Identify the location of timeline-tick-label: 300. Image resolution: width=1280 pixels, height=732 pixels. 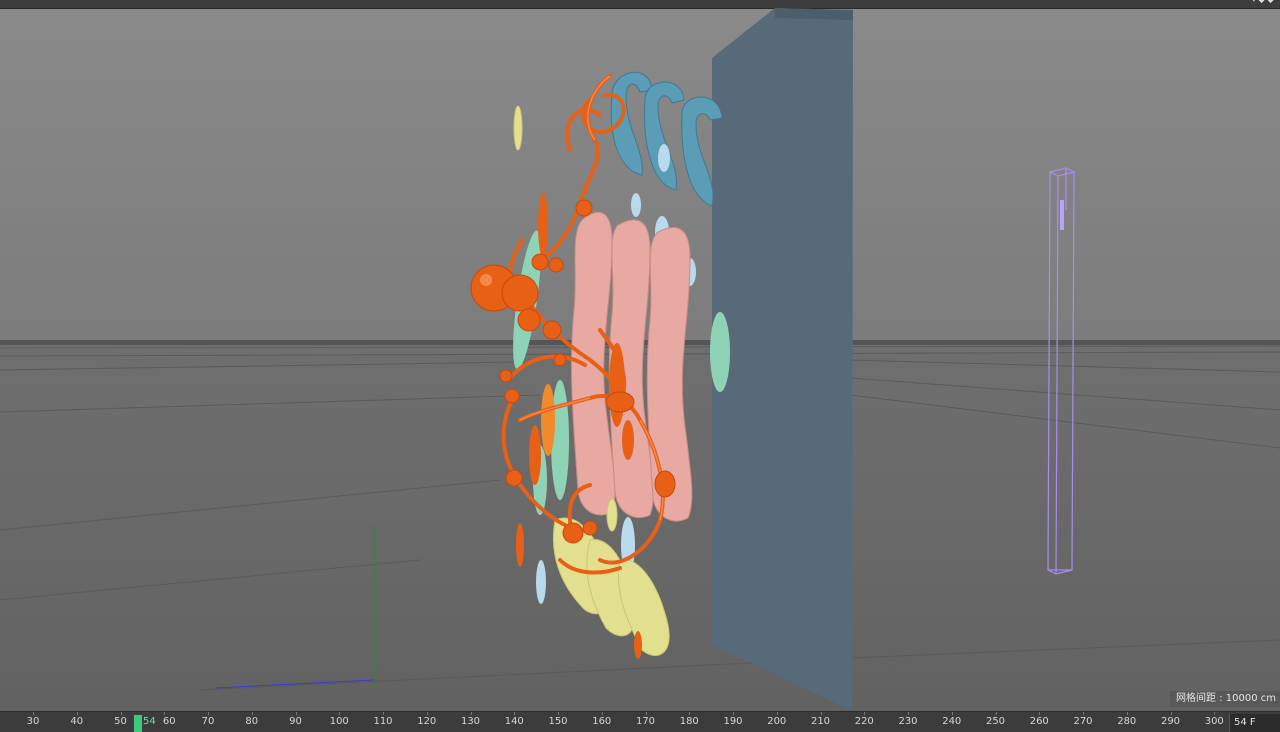
(1214, 721).